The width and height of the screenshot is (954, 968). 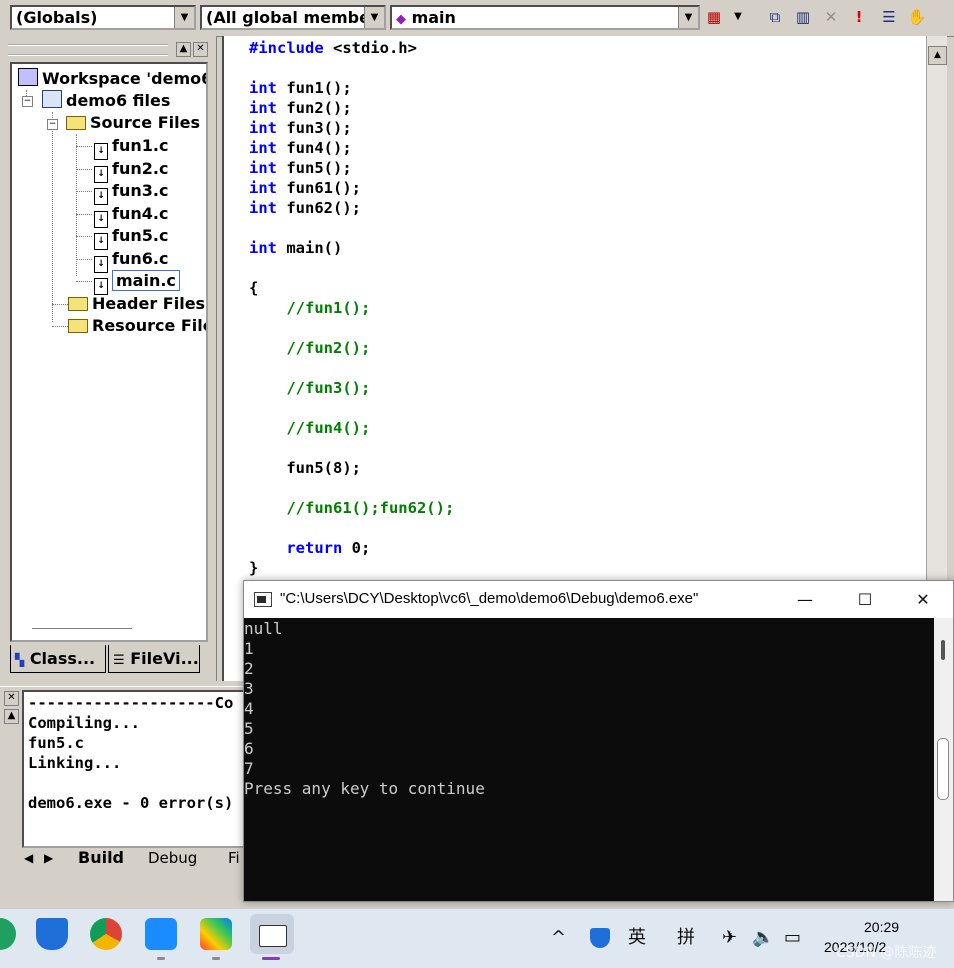 I want to click on code-text: {, so click(x=254, y=288).